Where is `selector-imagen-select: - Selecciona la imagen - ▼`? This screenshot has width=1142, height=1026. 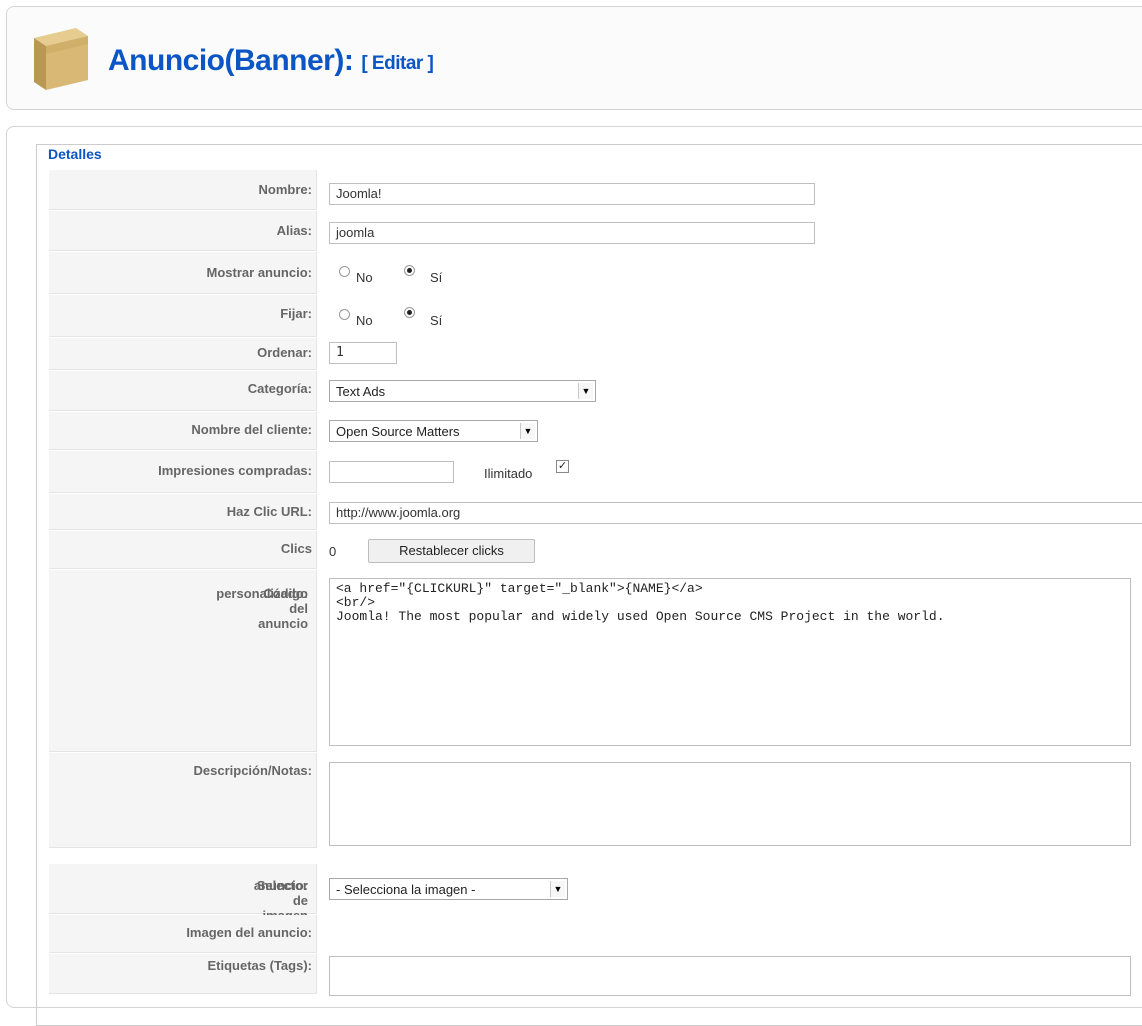 selector-imagen-select: - Selecciona la imagen - ▼ is located at coordinates (448, 889).